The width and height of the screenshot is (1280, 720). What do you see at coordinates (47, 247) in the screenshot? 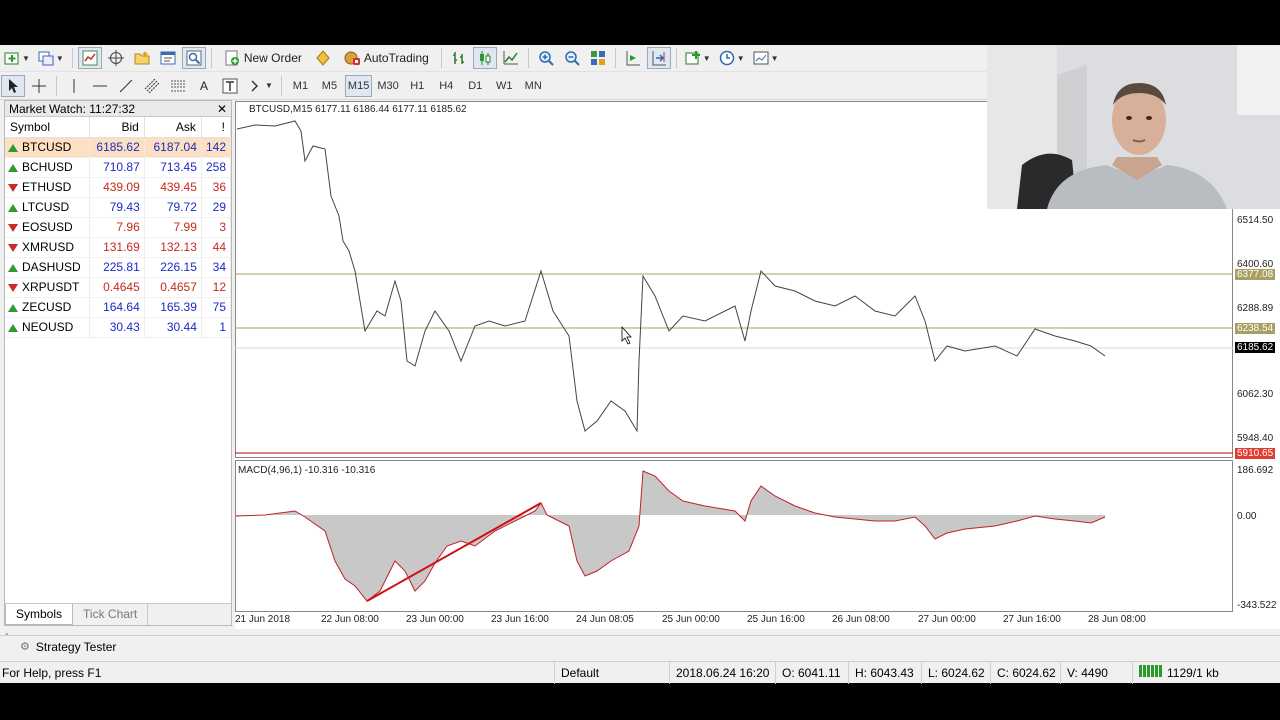
I see `symbol-cell: XMRUSD` at bounding box center [47, 247].